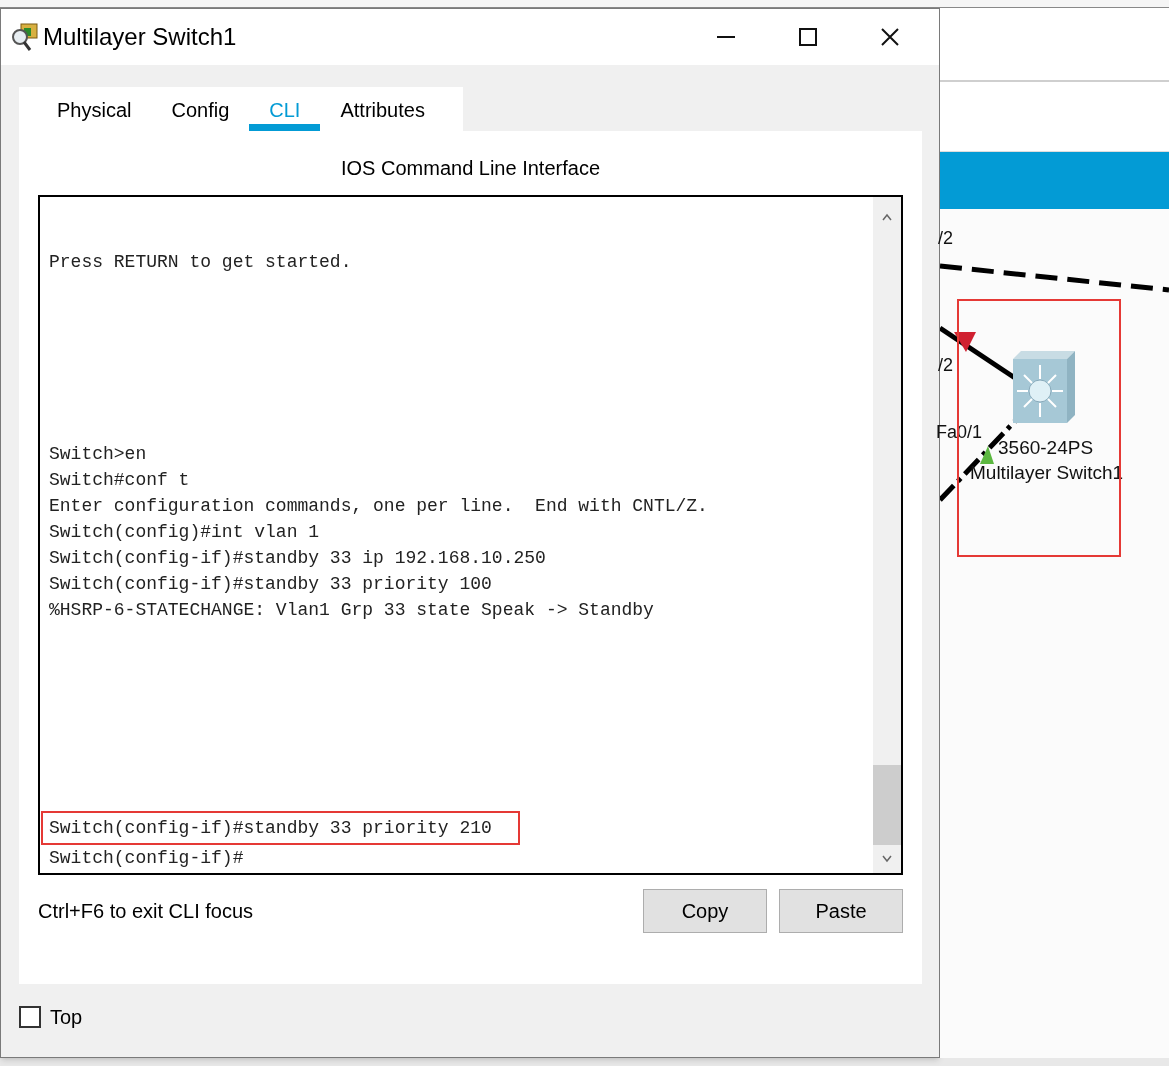  What do you see at coordinates (200, 262) in the screenshot?
I see `terminal-line: Press RETURN to get started.` at bounding box center [200, 262].